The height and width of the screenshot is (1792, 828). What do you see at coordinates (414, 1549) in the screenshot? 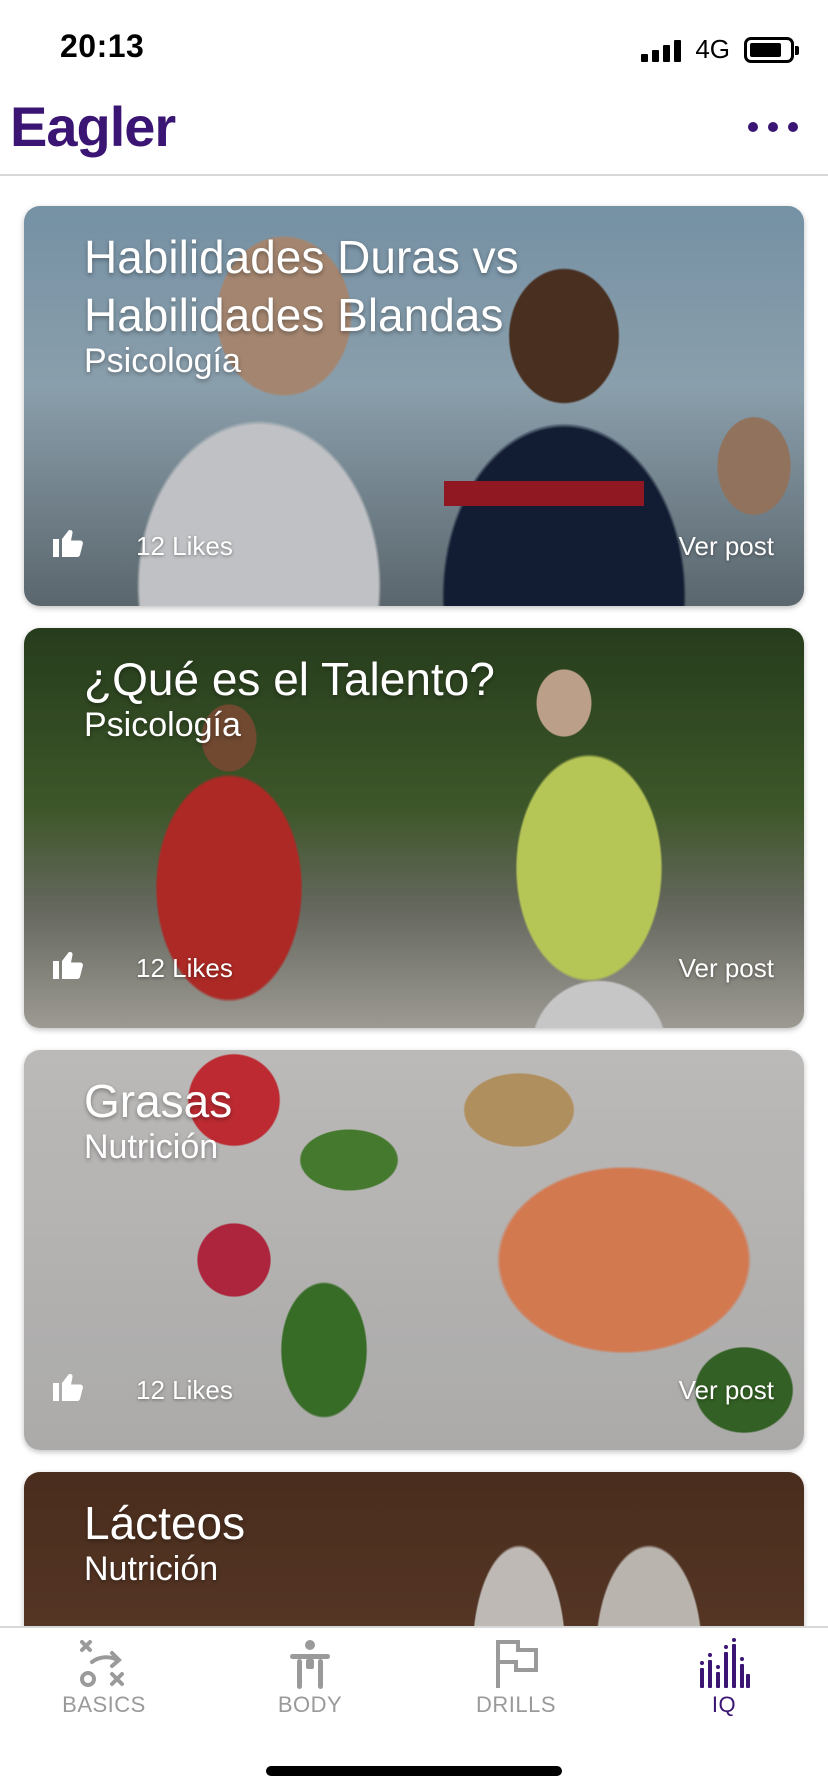
I see `post-card: Lácteos Nutrición` at bounding box center [414, 1549].